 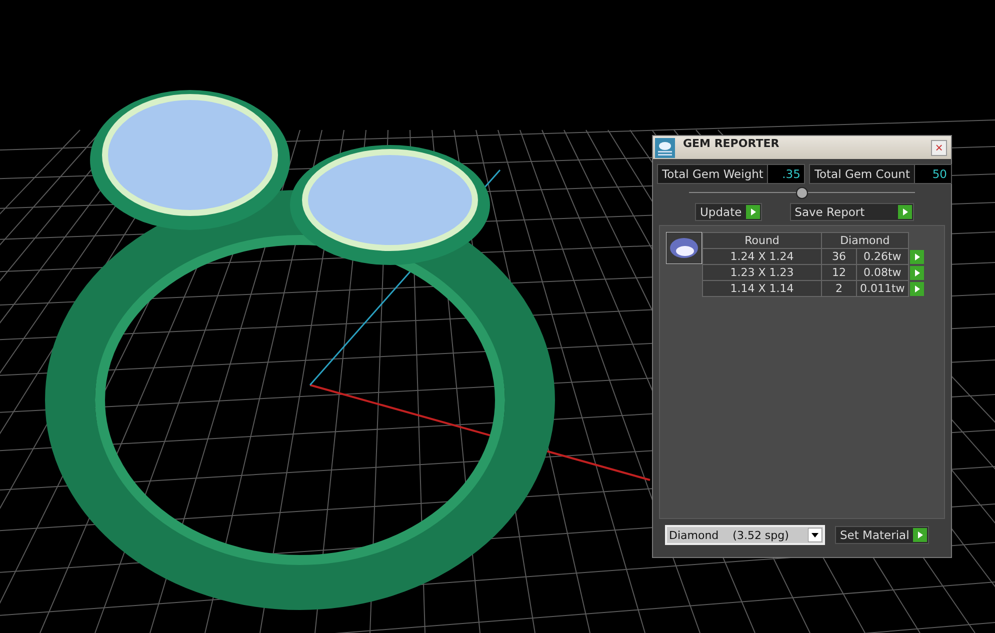 What do you see at coordinates (762, 240) in the screenshot?
I see `column-header: Round` at bounding box center [762, 240].